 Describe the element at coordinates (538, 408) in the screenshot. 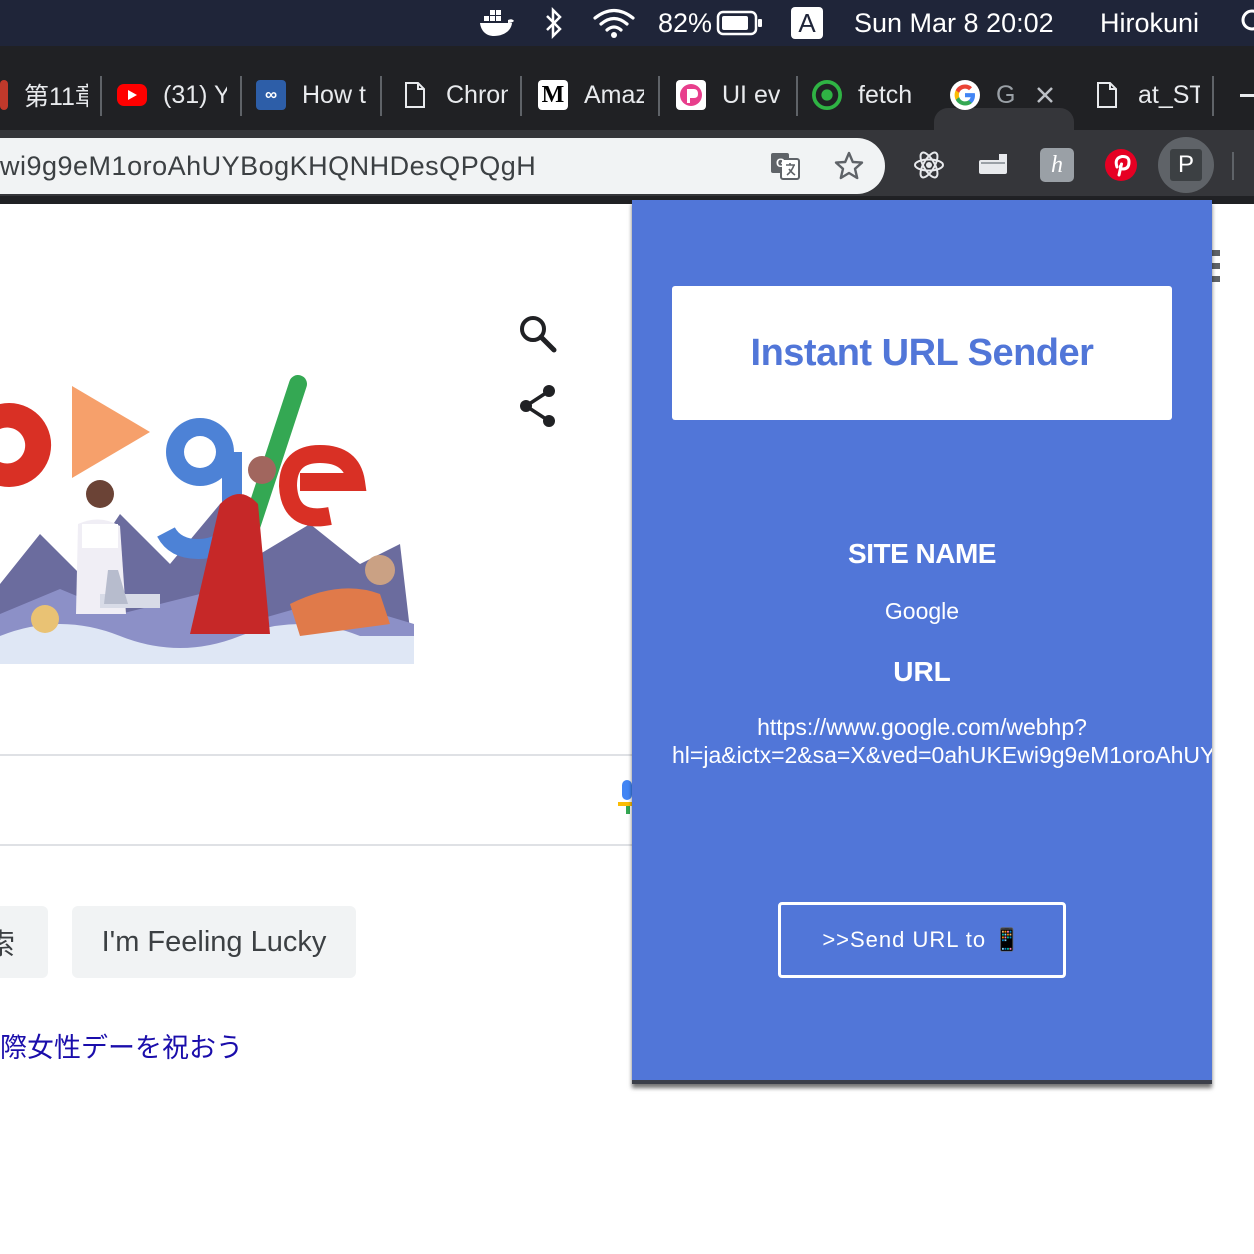

I see `share-icon` at that location.